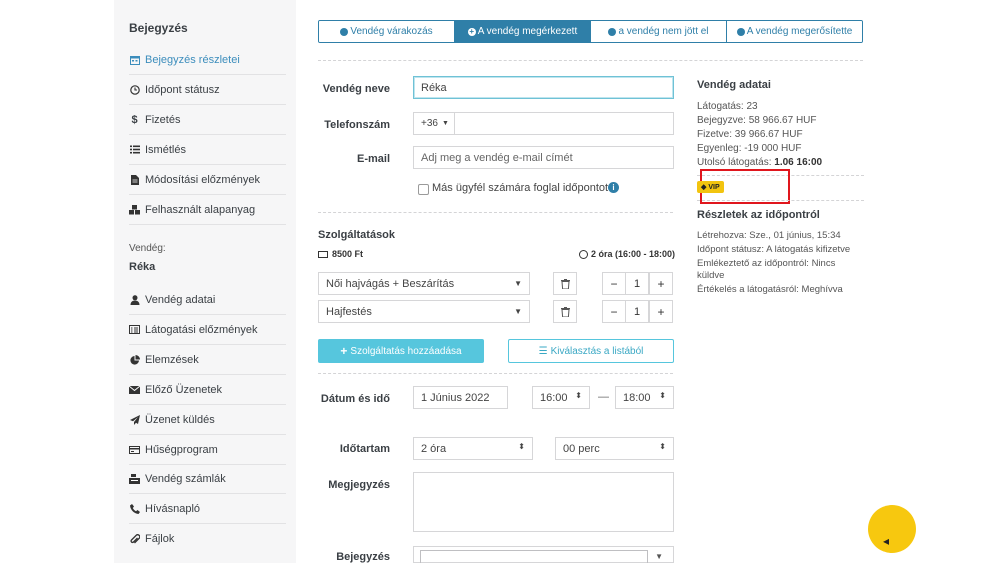 The width and height of the screenshot is (1000, 563). Describe the element at coordinates (711, 275) in the screenshot. I see `reminder-status-line2: küldve` at that location.